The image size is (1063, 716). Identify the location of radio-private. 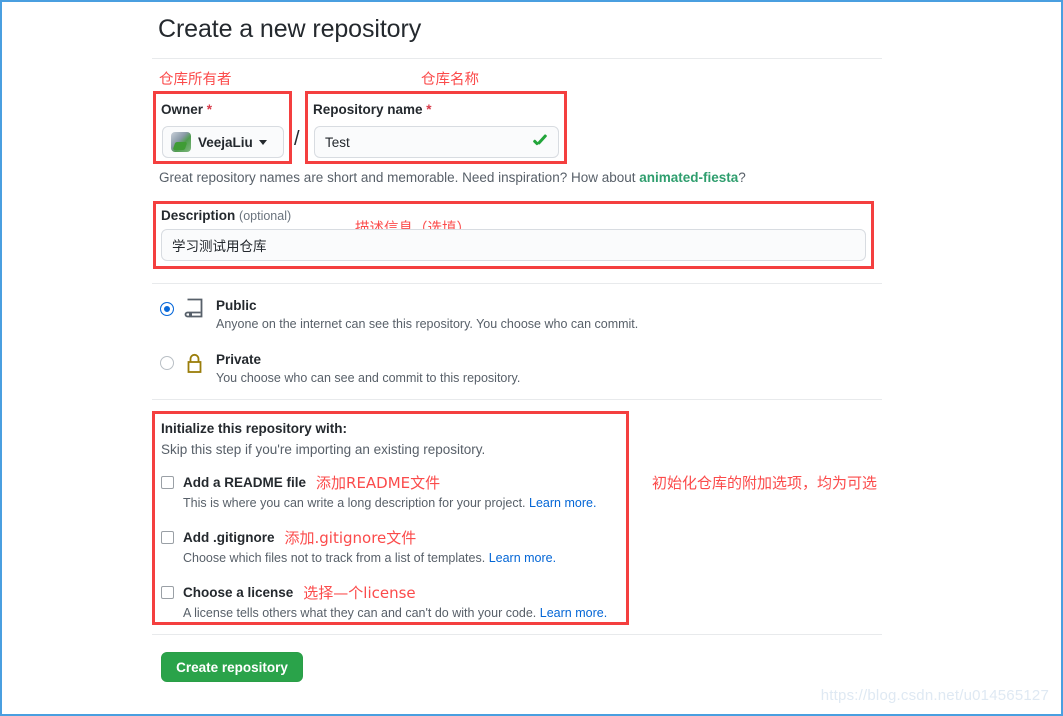
(167, 363).